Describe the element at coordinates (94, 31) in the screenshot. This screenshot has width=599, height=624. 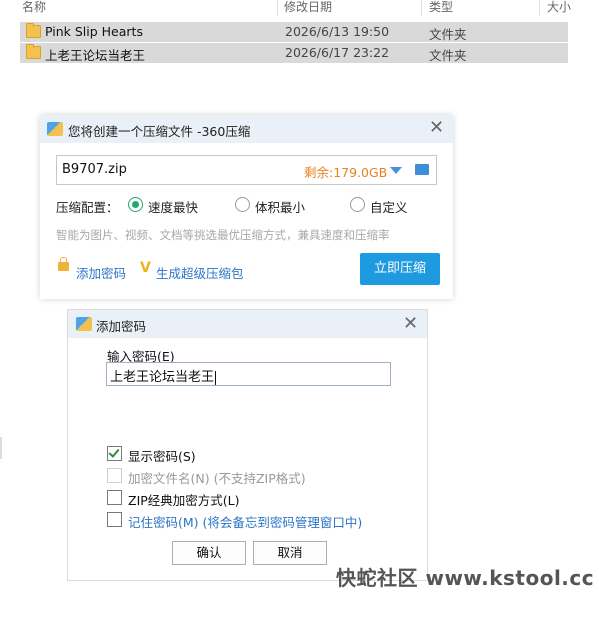
I see `file-name: Pink Slip Hearts` at that location.